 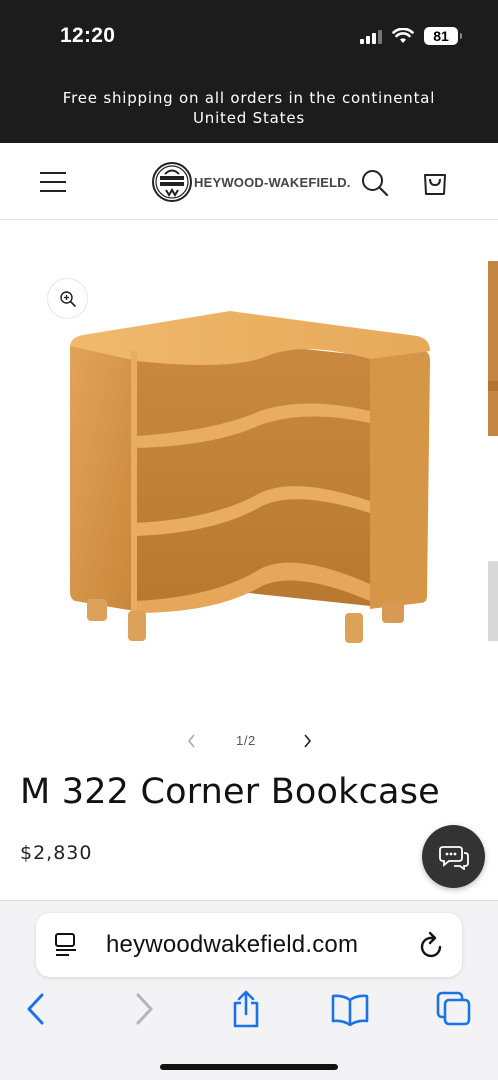 I want to click on announcement-line-2: United States, so click(x=249, y=118).